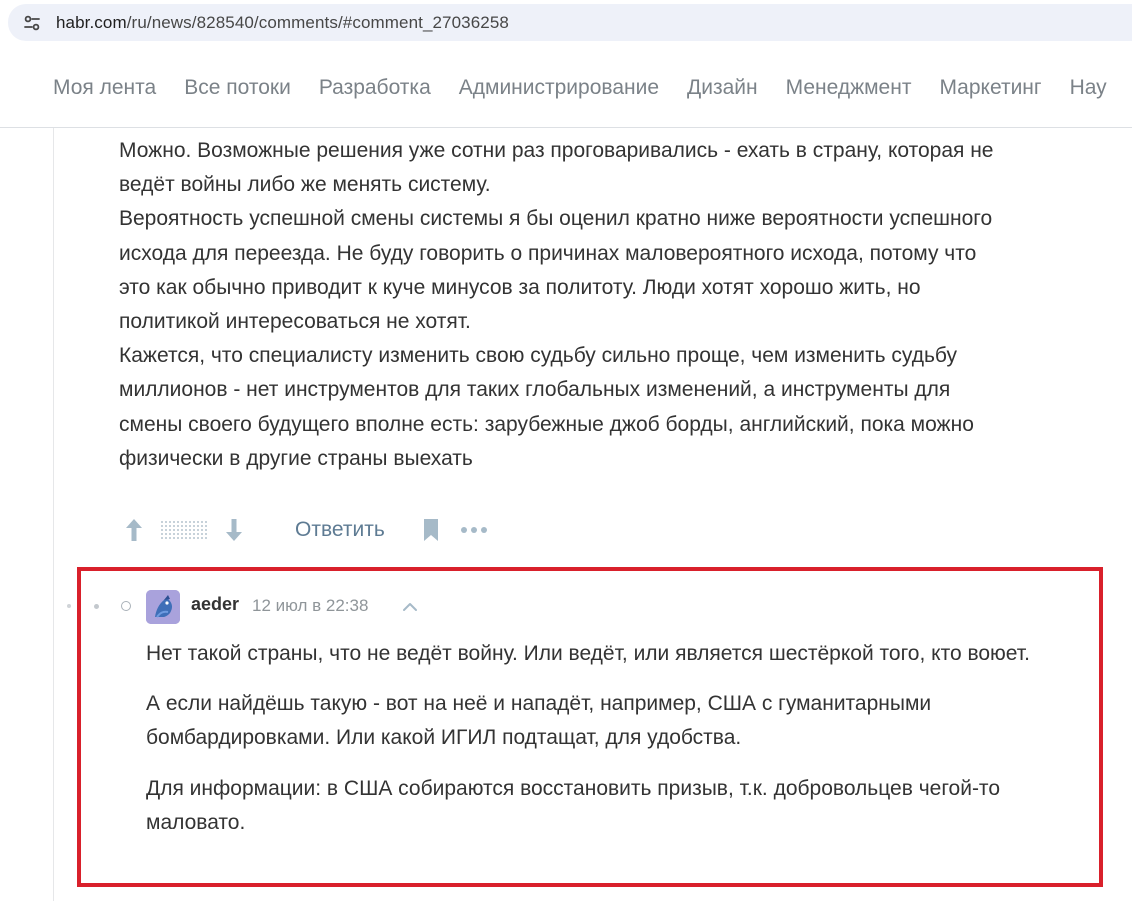  What do you see at coordinates (375, 88) in the screenshot?
I see `nav-item-development: Разработка` at bounding box center [375, 88].